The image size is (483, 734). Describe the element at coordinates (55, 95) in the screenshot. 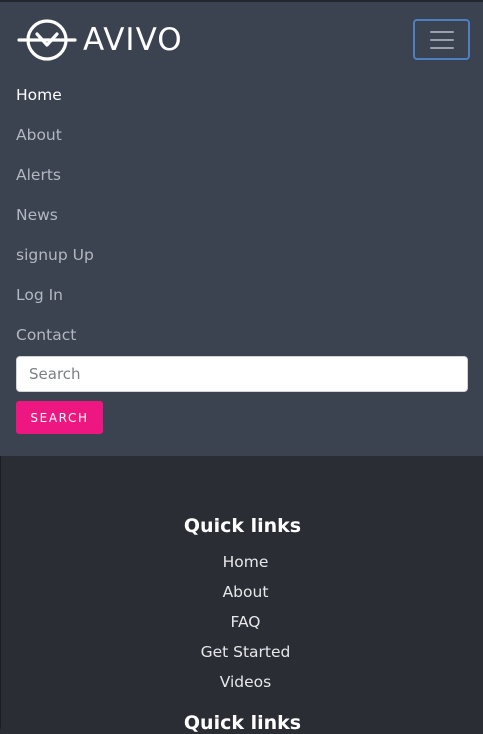

I see `nav-item-home: Home` at that location.